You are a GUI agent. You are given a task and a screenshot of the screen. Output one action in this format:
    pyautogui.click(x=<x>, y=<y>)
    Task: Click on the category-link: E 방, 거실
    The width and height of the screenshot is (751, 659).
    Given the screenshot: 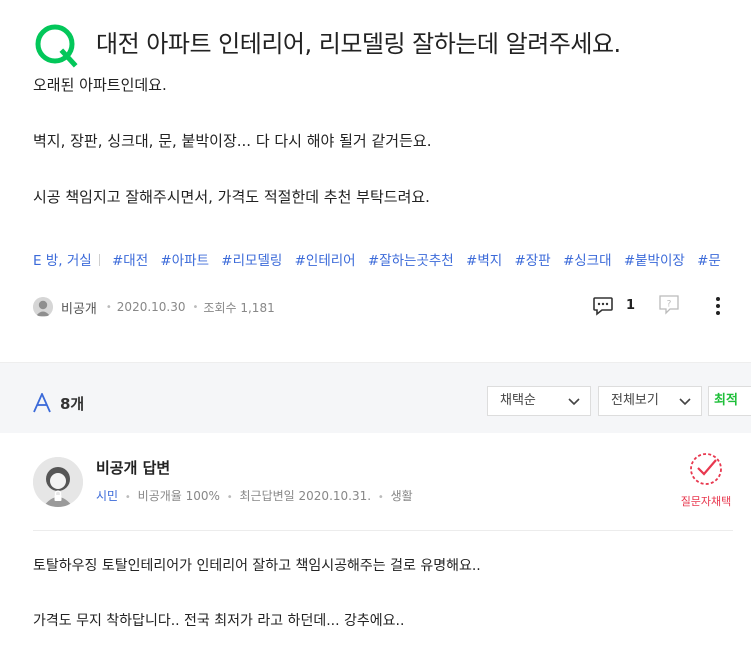 What is the action you would take?
    pyautogui.click(x=62, y=259)
    